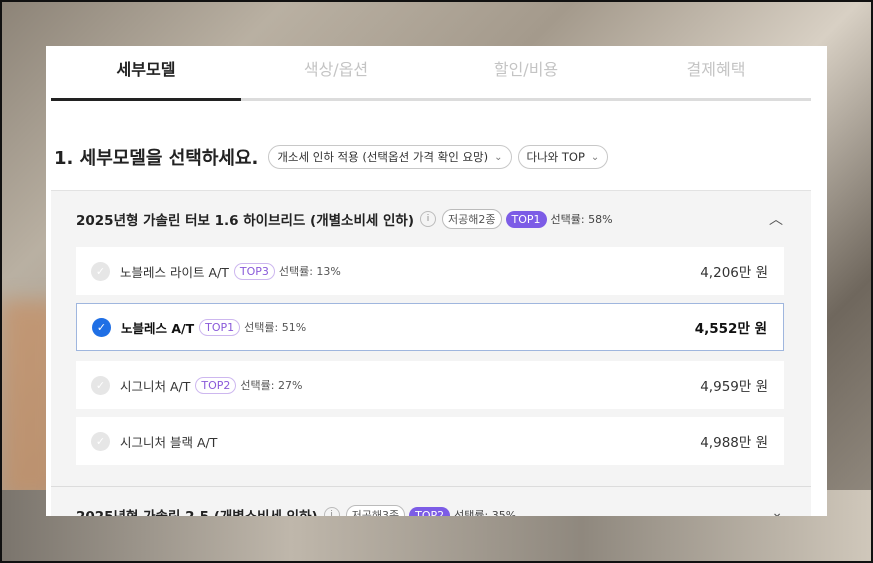 The width and height of the screenshot is (873, 563). I want to click on trim-row: ✓ 시그니처 블랙 A/T 4,988만 원, so click(430, 441).